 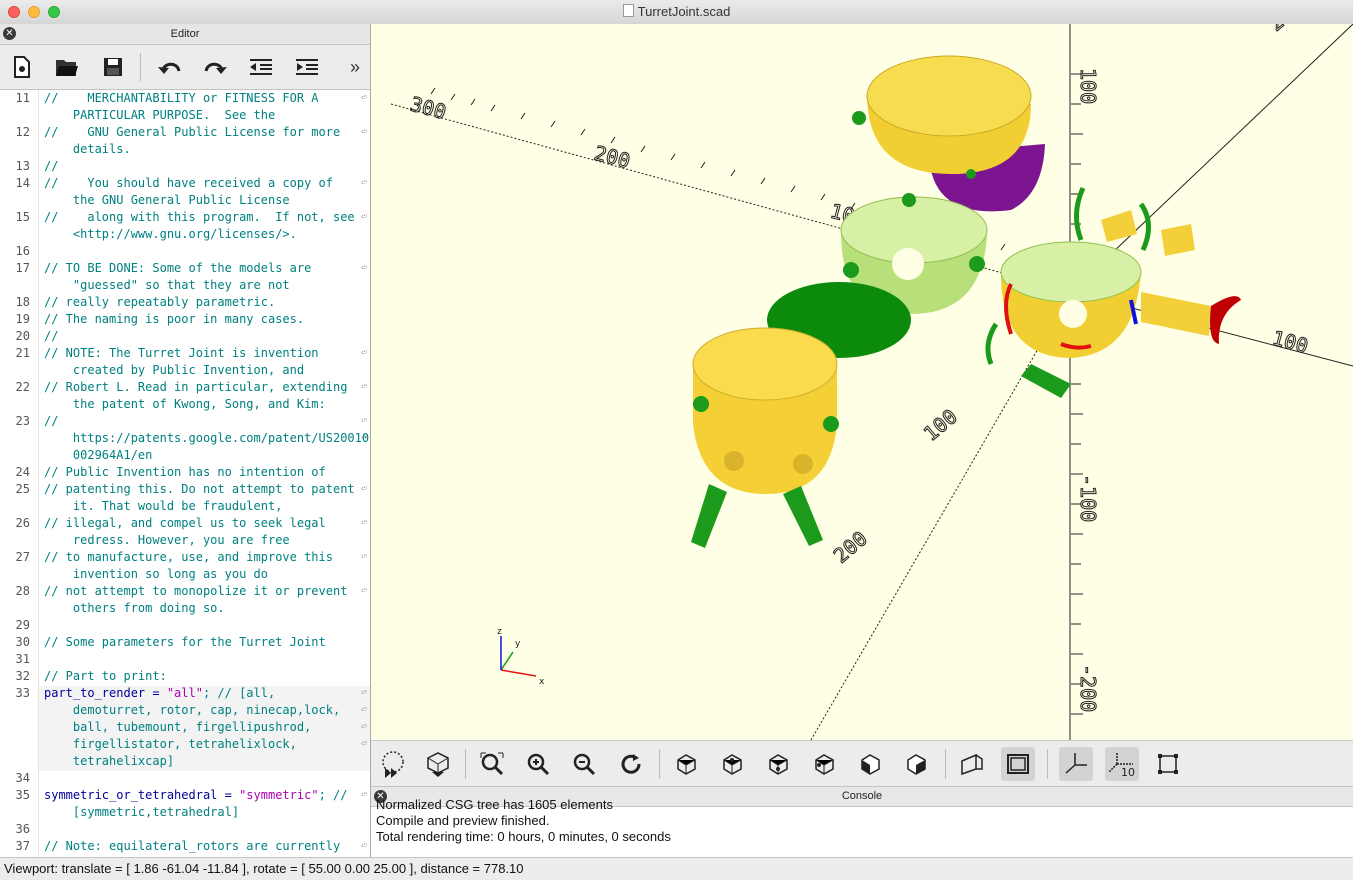 I want to click on show-axes-icon, so click(x=1076, y=763).